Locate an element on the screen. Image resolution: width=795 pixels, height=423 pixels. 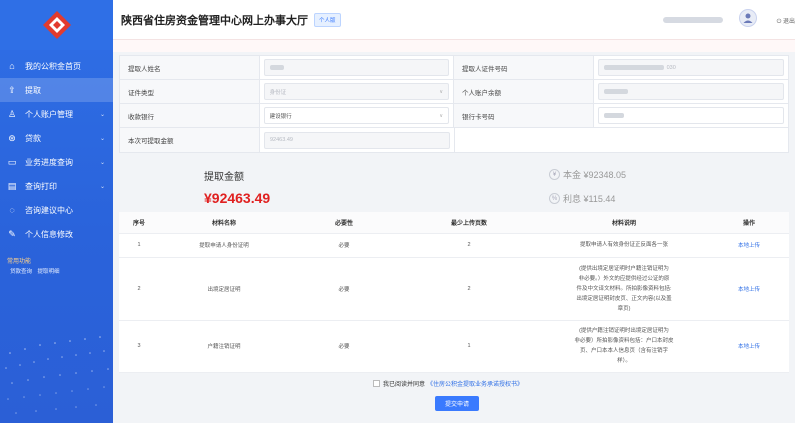
form-row: 证件类型 身份证 ∨ 个人账户余额 is located at coordinates (454, 92).